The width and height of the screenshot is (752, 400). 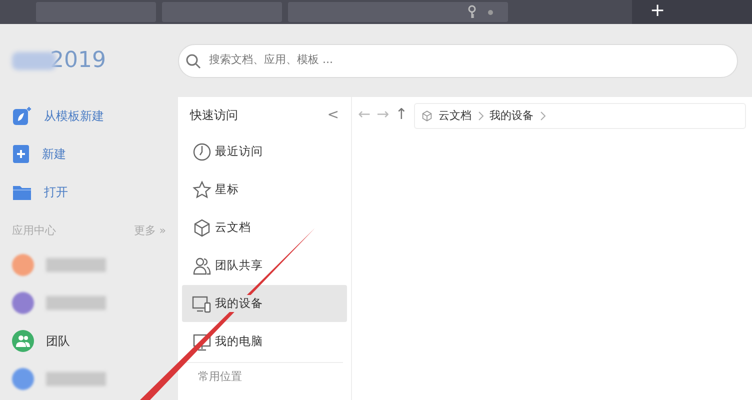 I want to click on people-icon, so click(x=202, y=266).